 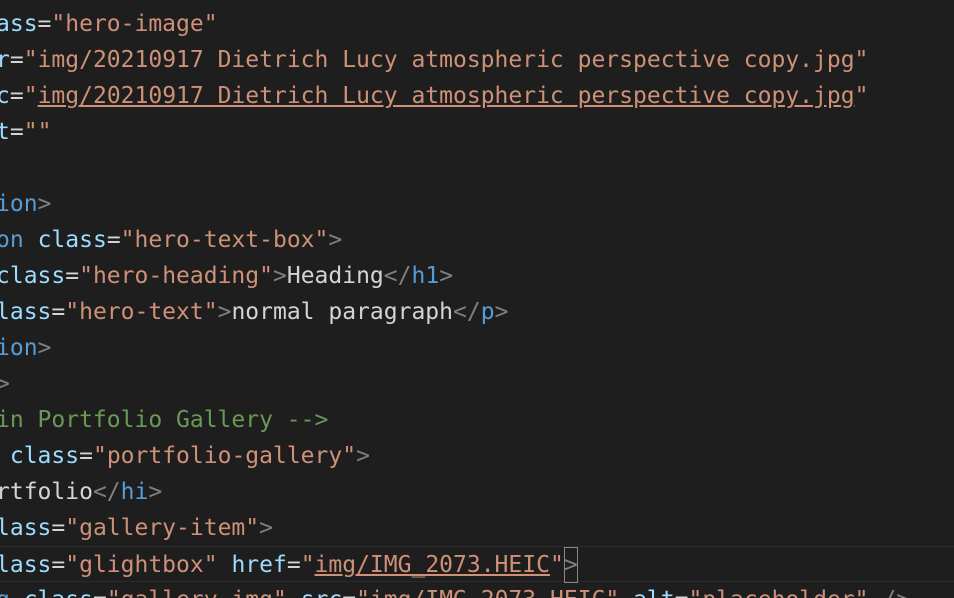 I want to click on code-line: t="", so click(x=477, y=132).